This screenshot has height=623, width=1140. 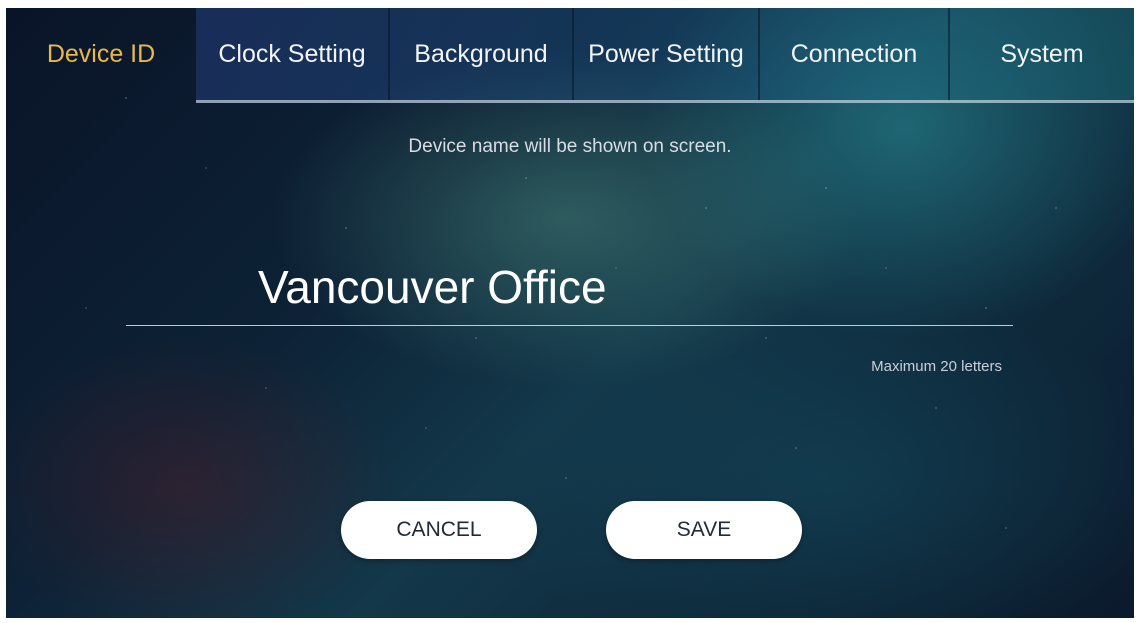 I want to click on tab-bar-underline, so click(x=665, y=101).